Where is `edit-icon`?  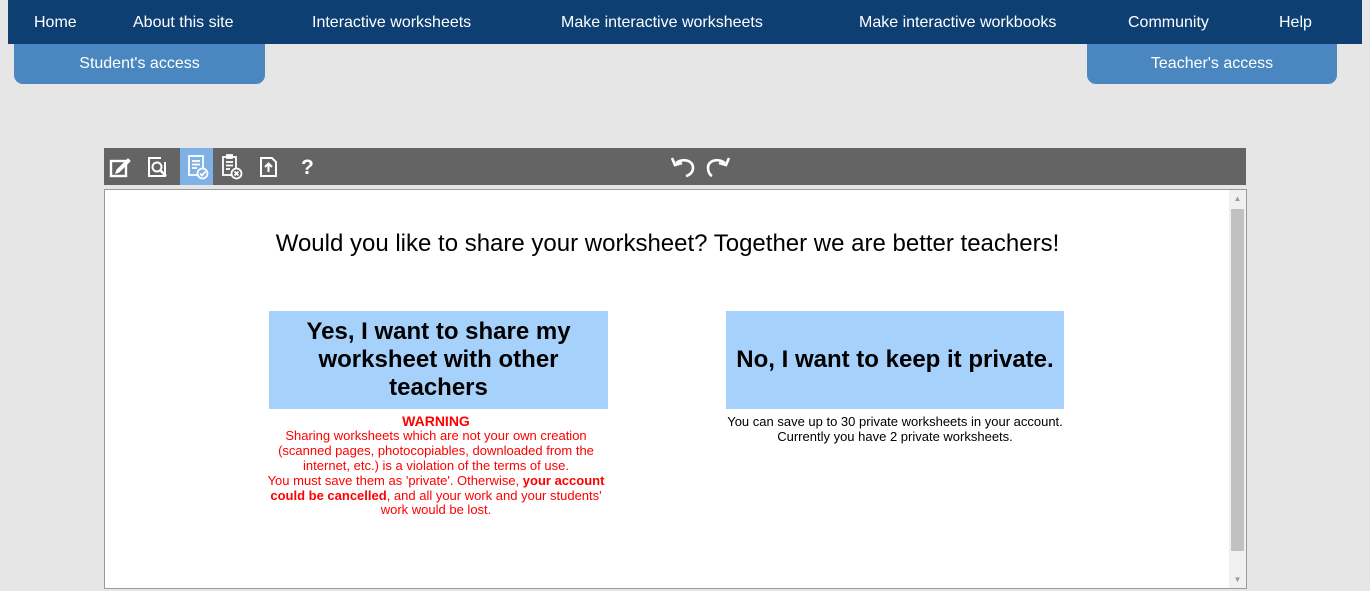
edit-icon is located at coordinates (120, 166).